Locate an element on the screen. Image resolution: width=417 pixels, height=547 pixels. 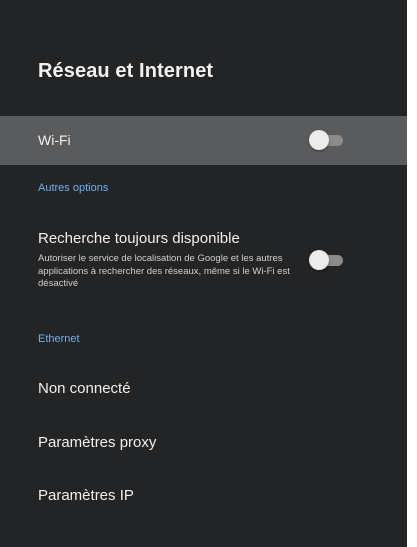
recherche-toggle is located at coordinates (327, 260).